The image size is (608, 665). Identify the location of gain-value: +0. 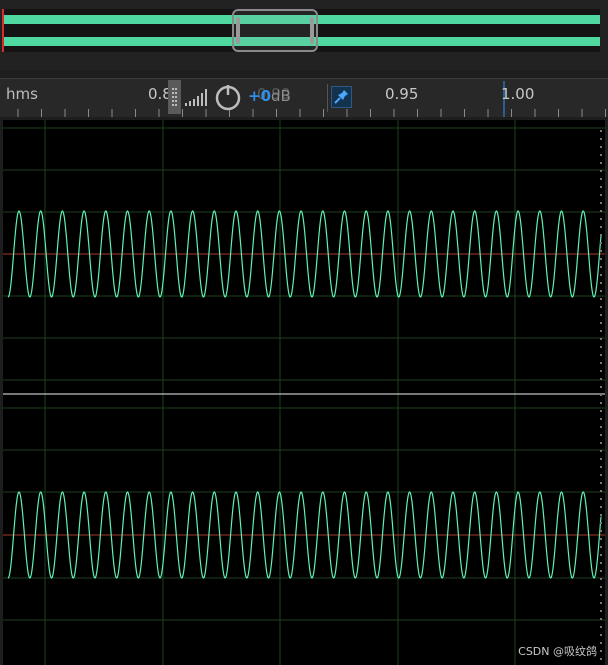
(259, 96).